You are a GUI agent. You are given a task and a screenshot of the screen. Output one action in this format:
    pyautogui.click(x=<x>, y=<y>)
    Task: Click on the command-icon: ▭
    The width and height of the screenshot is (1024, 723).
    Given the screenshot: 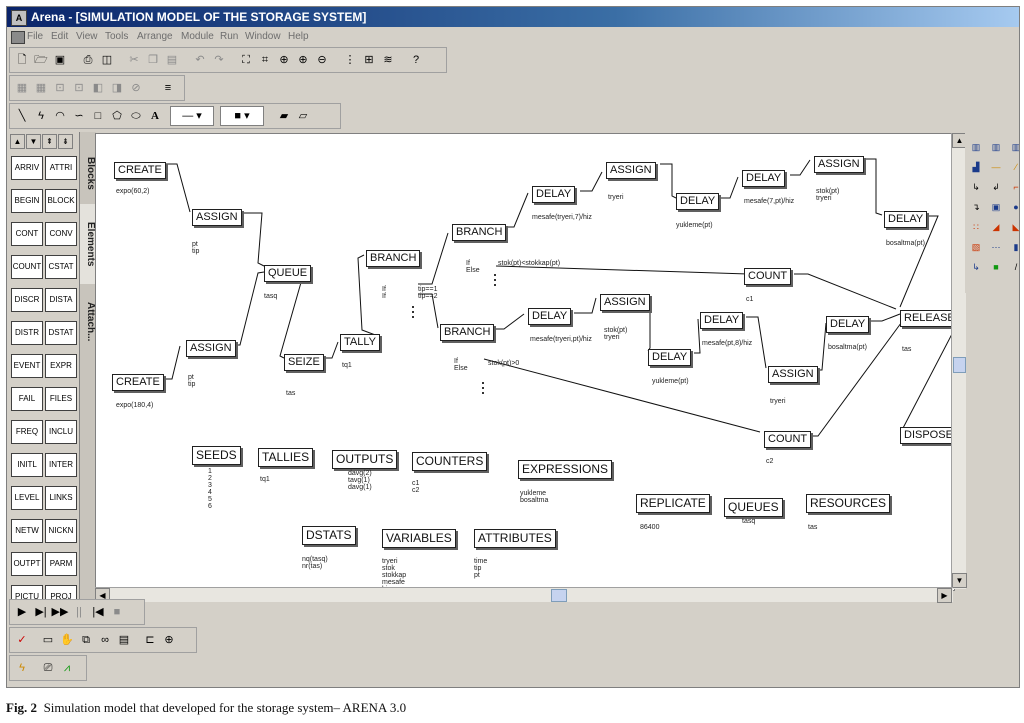 What is the action you would take?
    pyautogui.click(x=48, y=640)
    